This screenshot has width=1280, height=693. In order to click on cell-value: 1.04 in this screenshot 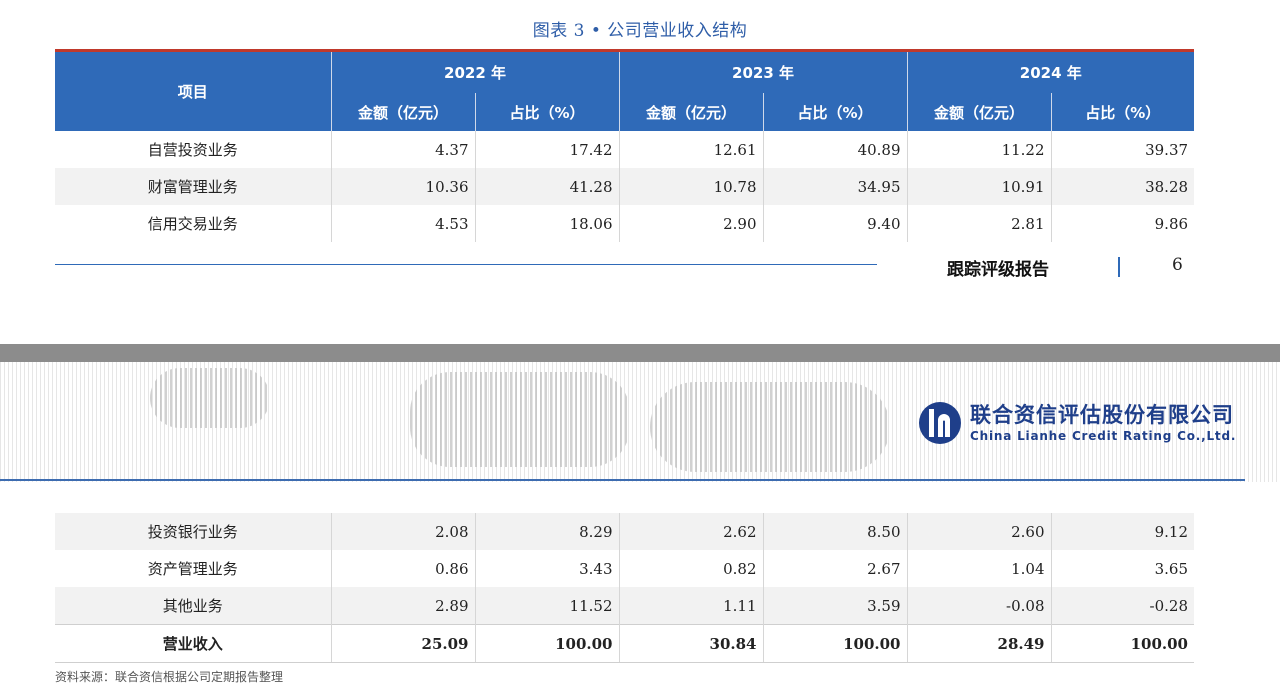, I will do `click(978, 568)`.